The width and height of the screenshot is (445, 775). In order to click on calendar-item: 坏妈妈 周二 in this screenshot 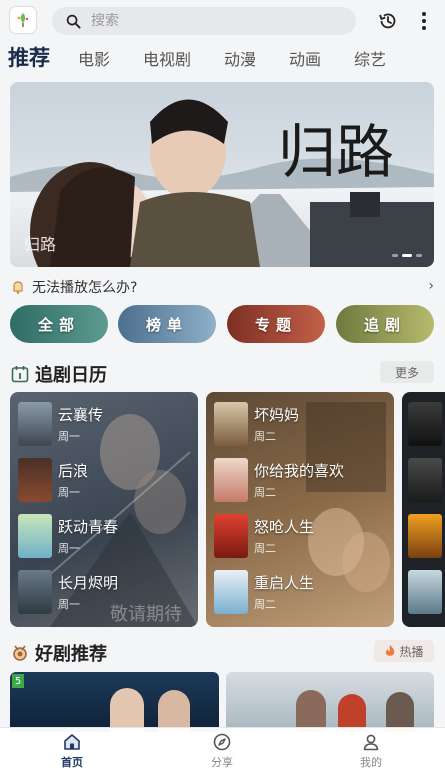, I will do `click(301, 424)`.